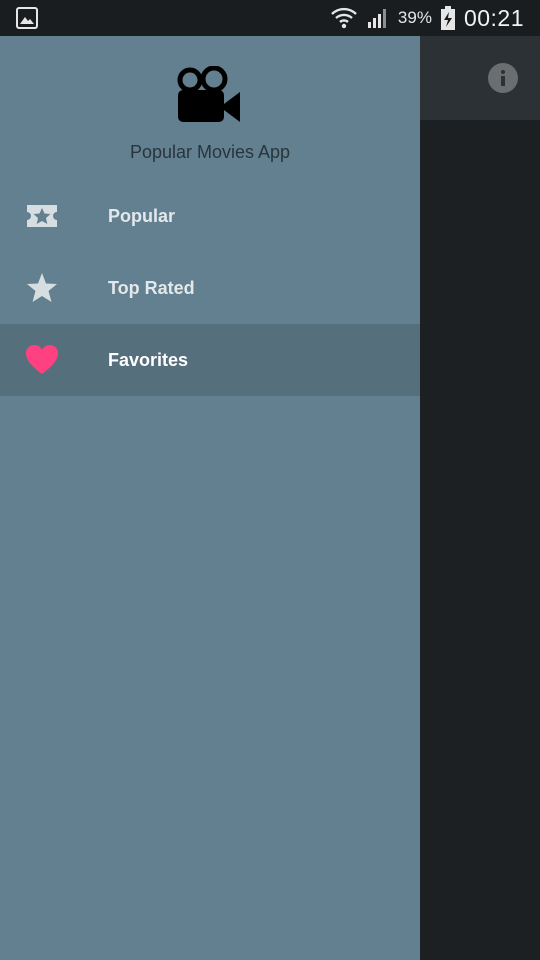 The height and width of the screenshot is (960, 540). Describe the element at coordinates (148, 359) in the screenshot. I see `nav-item-label: Favorites` at that location.